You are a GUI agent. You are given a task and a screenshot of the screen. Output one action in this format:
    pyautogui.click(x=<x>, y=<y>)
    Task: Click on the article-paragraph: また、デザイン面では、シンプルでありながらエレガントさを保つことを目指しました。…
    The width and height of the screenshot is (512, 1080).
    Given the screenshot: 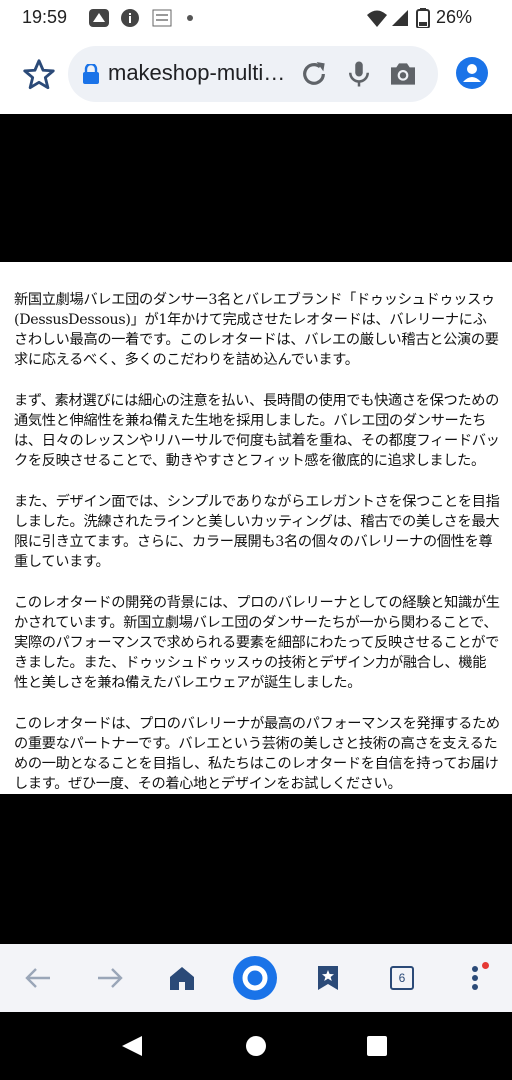 What is the action you would take?
    pyautogui.click(x=257, y=532)
    